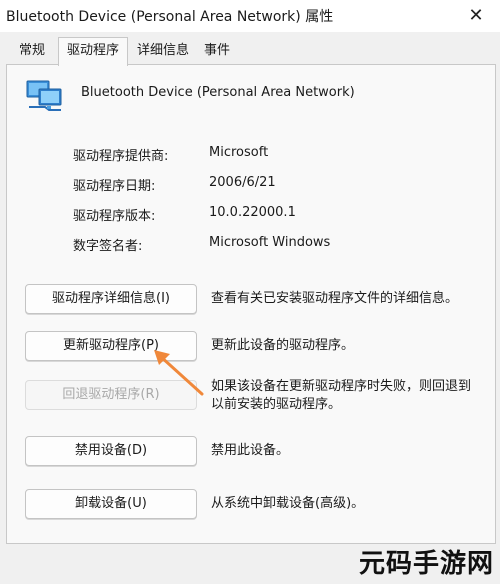 This screenshot has height=584, width=500. I want to click on tab-driver: 驱动程序, so click(93, 51).